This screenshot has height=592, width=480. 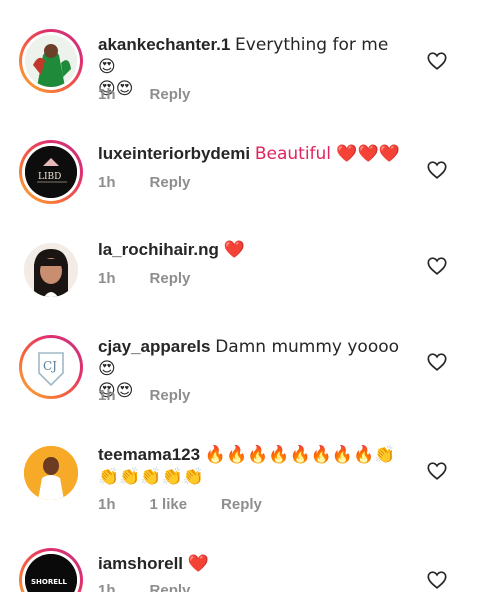 I want to click on comment-username: cjay_apparels, so click(x=154, y=346).